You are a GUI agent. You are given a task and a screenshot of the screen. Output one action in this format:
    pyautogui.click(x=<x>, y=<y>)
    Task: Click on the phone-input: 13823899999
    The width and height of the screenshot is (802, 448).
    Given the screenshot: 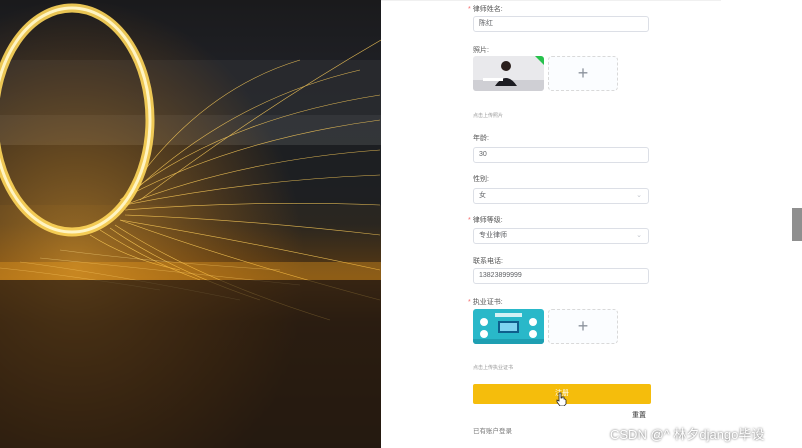 What is the action you would take?
    pyautogui.click(x=561, y=276)
    